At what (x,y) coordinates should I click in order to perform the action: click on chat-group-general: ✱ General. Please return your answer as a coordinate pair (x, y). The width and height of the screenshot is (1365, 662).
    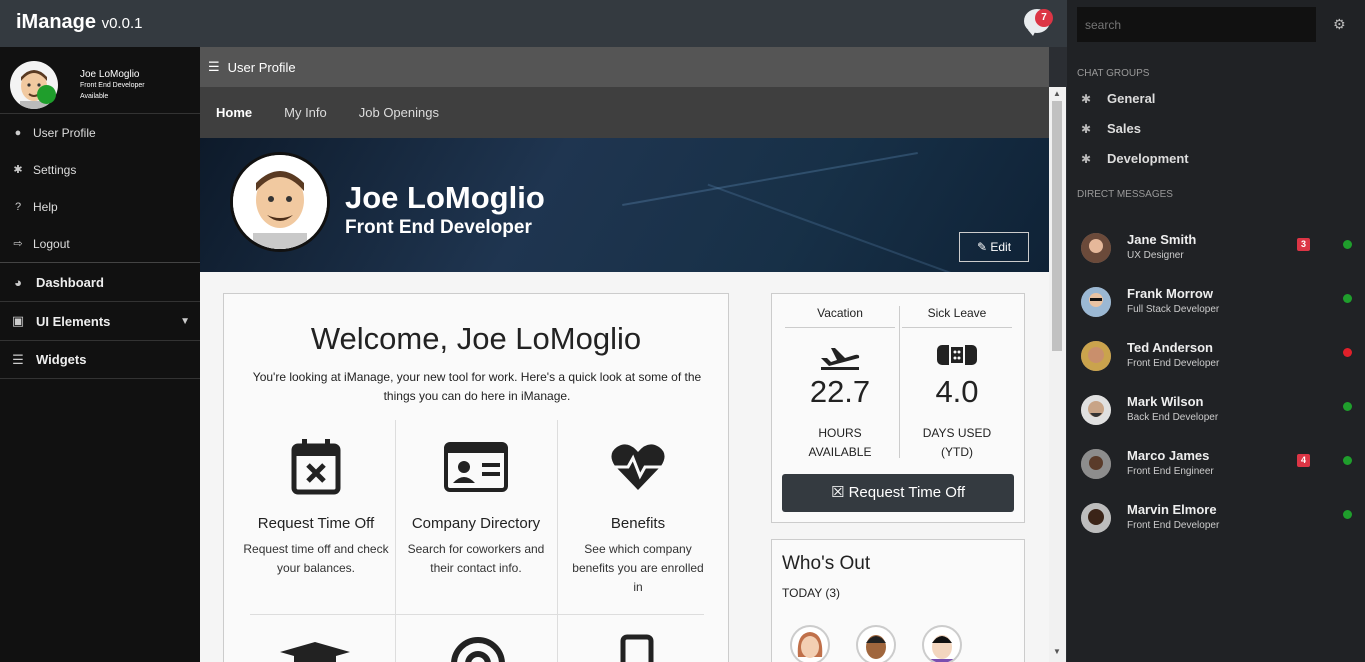
    Looking at the image, I should click on (1118, 98).